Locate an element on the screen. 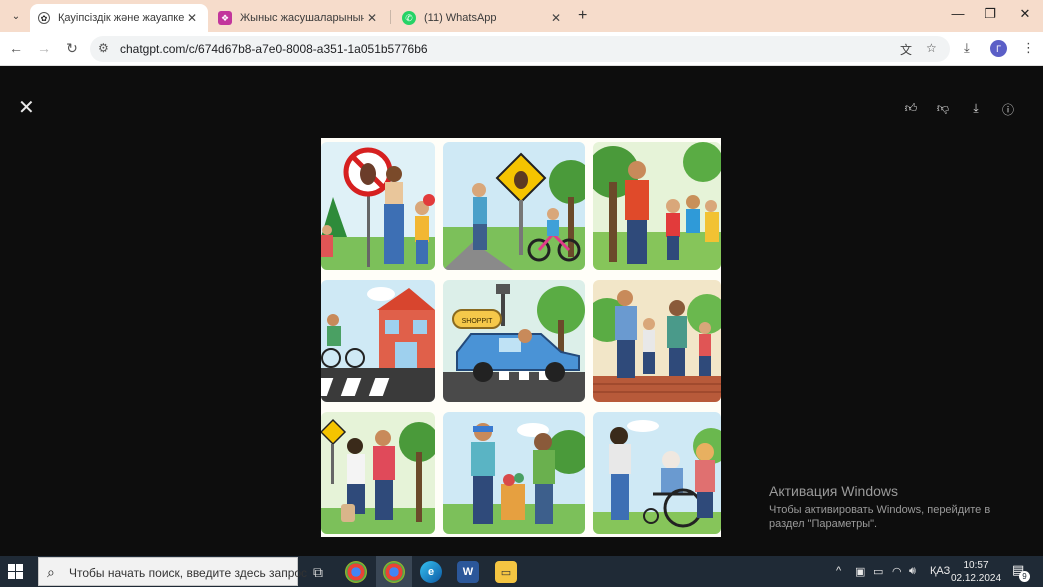 This screenshot has height=587, width=1043. panel-warning-sign is located at coordinates (514, 206).